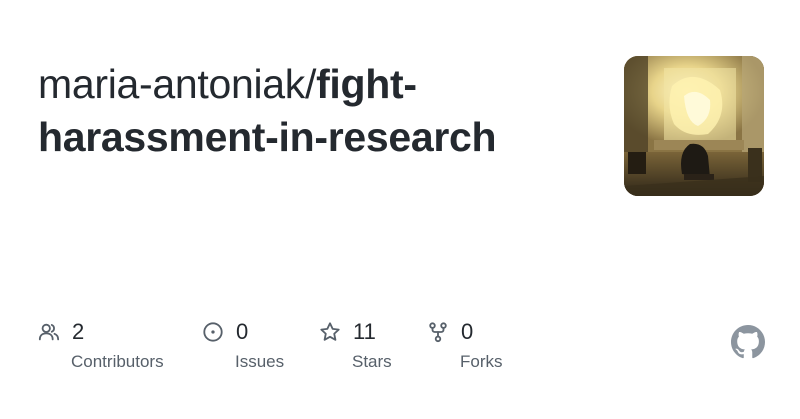 The width and height of the screenshot is (800, 419). Describe the element at coordinates (213, 332) in the screenshot. I see `issues-icon` at that location.